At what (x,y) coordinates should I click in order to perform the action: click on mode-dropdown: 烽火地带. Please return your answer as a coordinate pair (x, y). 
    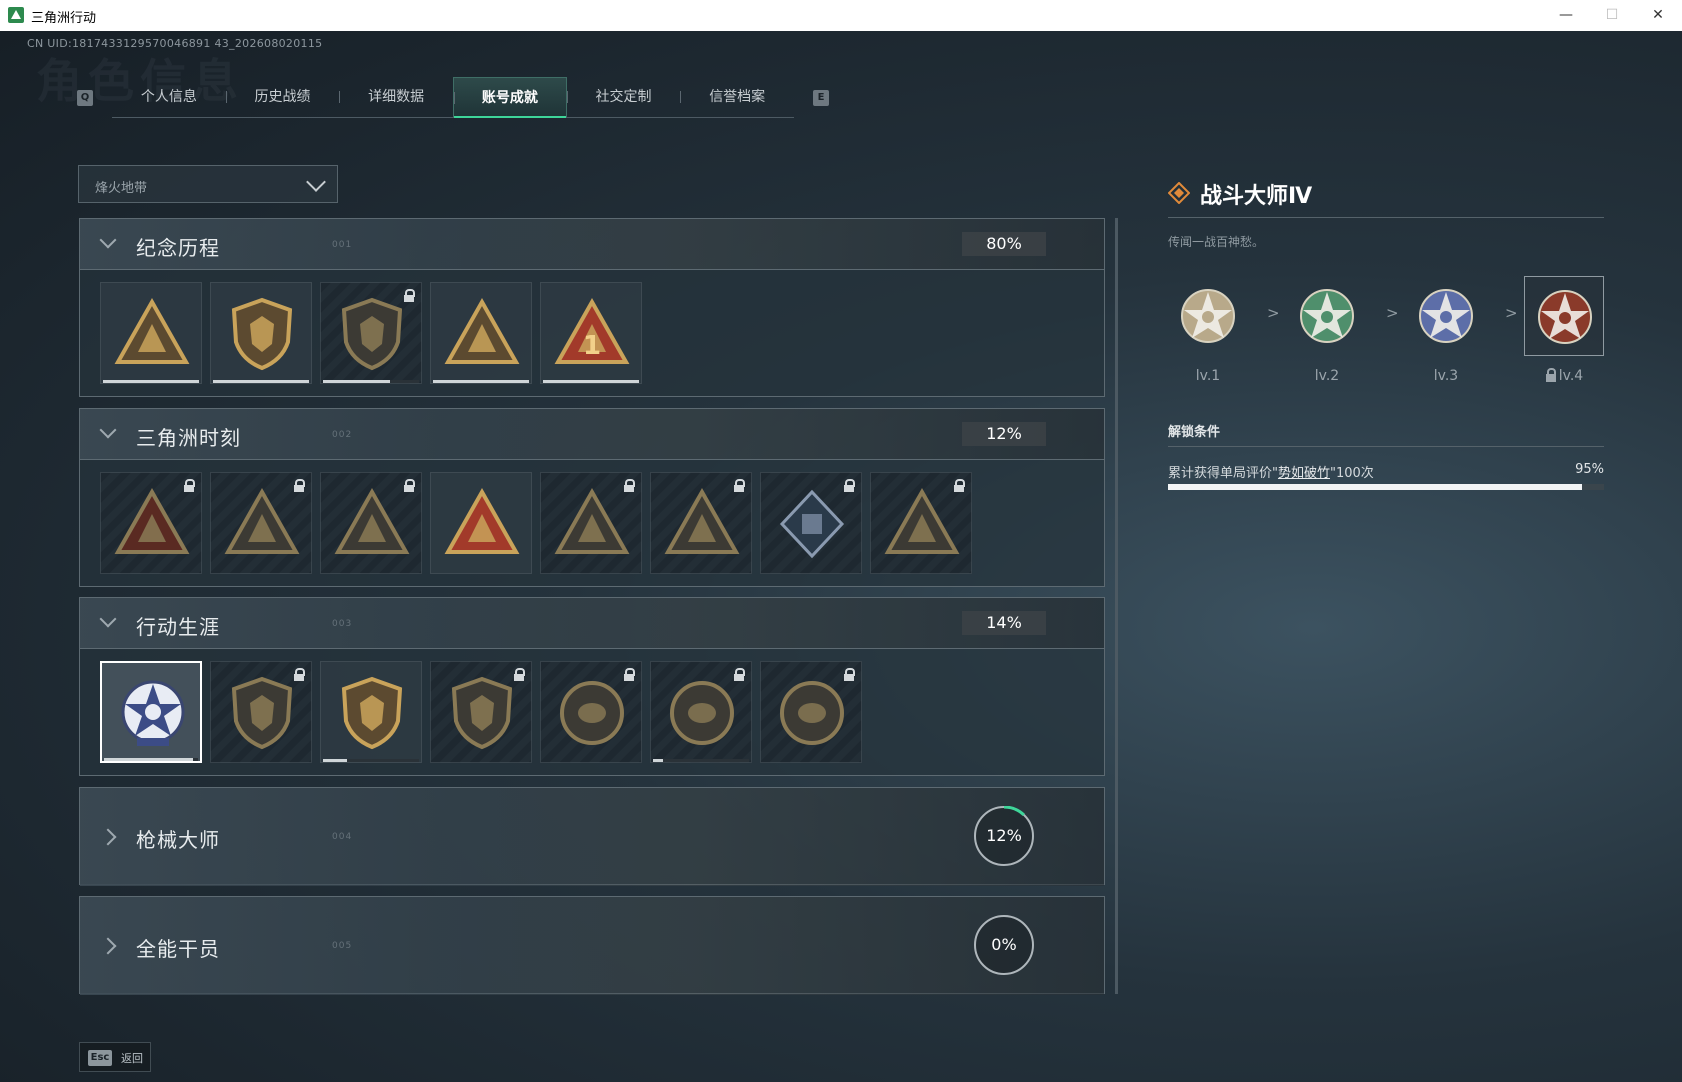
    Looking at the image, I should click on (208, 184).